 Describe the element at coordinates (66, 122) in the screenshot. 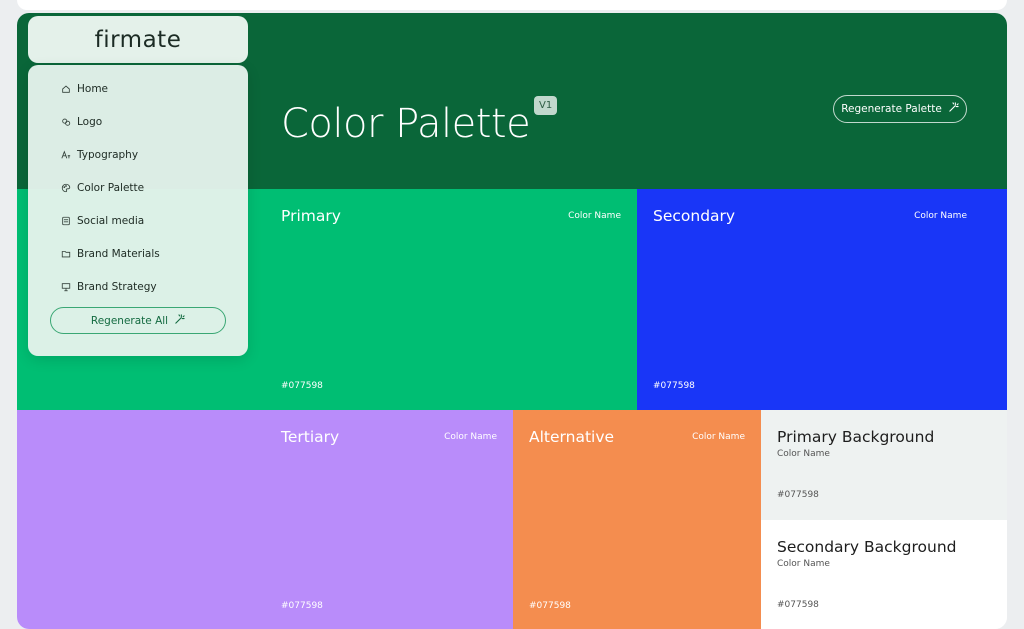

I see `logo-icon` at that location.